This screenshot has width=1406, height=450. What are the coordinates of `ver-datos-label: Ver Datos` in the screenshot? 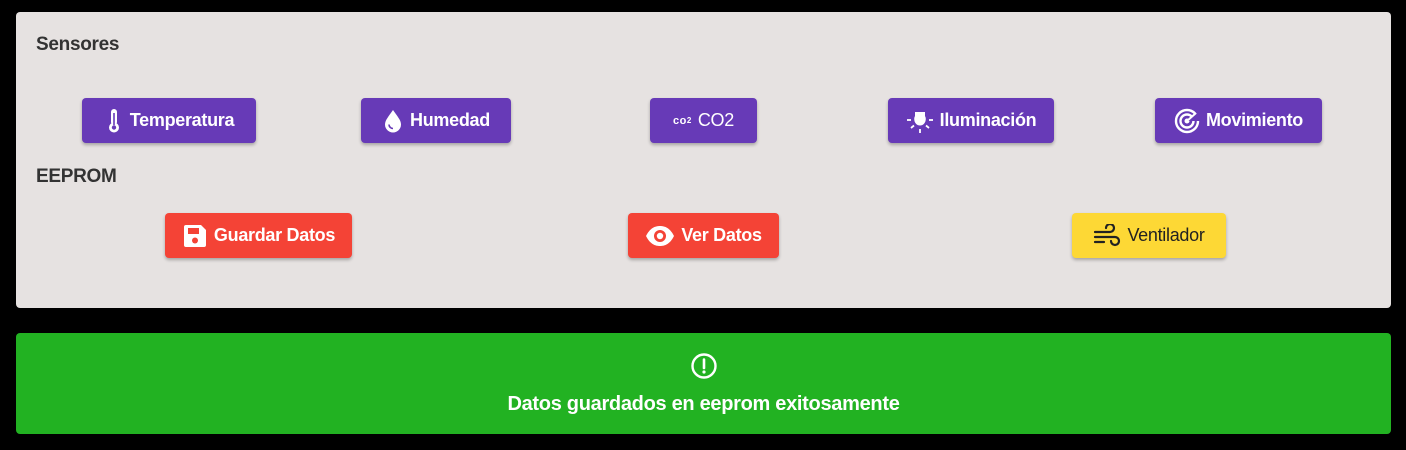 It's located at (721, 235).